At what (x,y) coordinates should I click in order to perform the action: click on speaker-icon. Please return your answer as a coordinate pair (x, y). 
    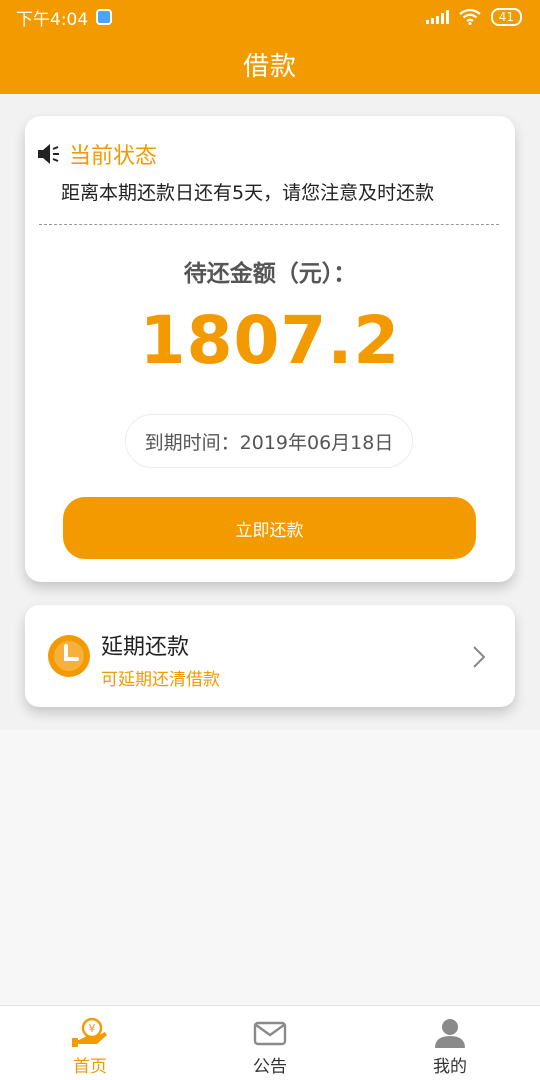
    Looking at the image, I should click on (48, 154).